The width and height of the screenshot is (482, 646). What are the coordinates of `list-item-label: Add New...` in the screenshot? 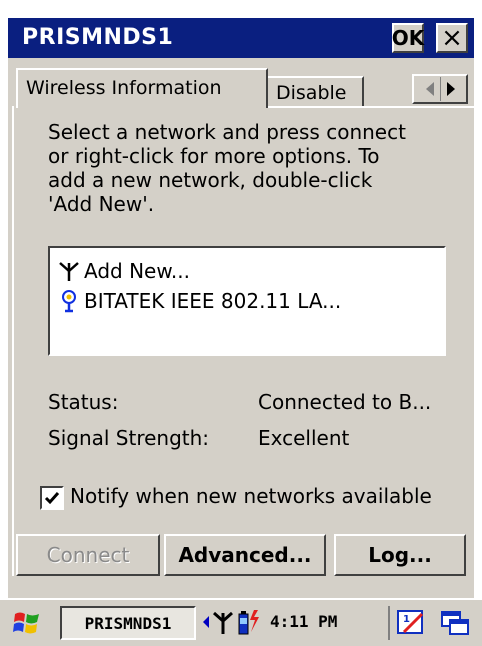 It's located at (137, 271).